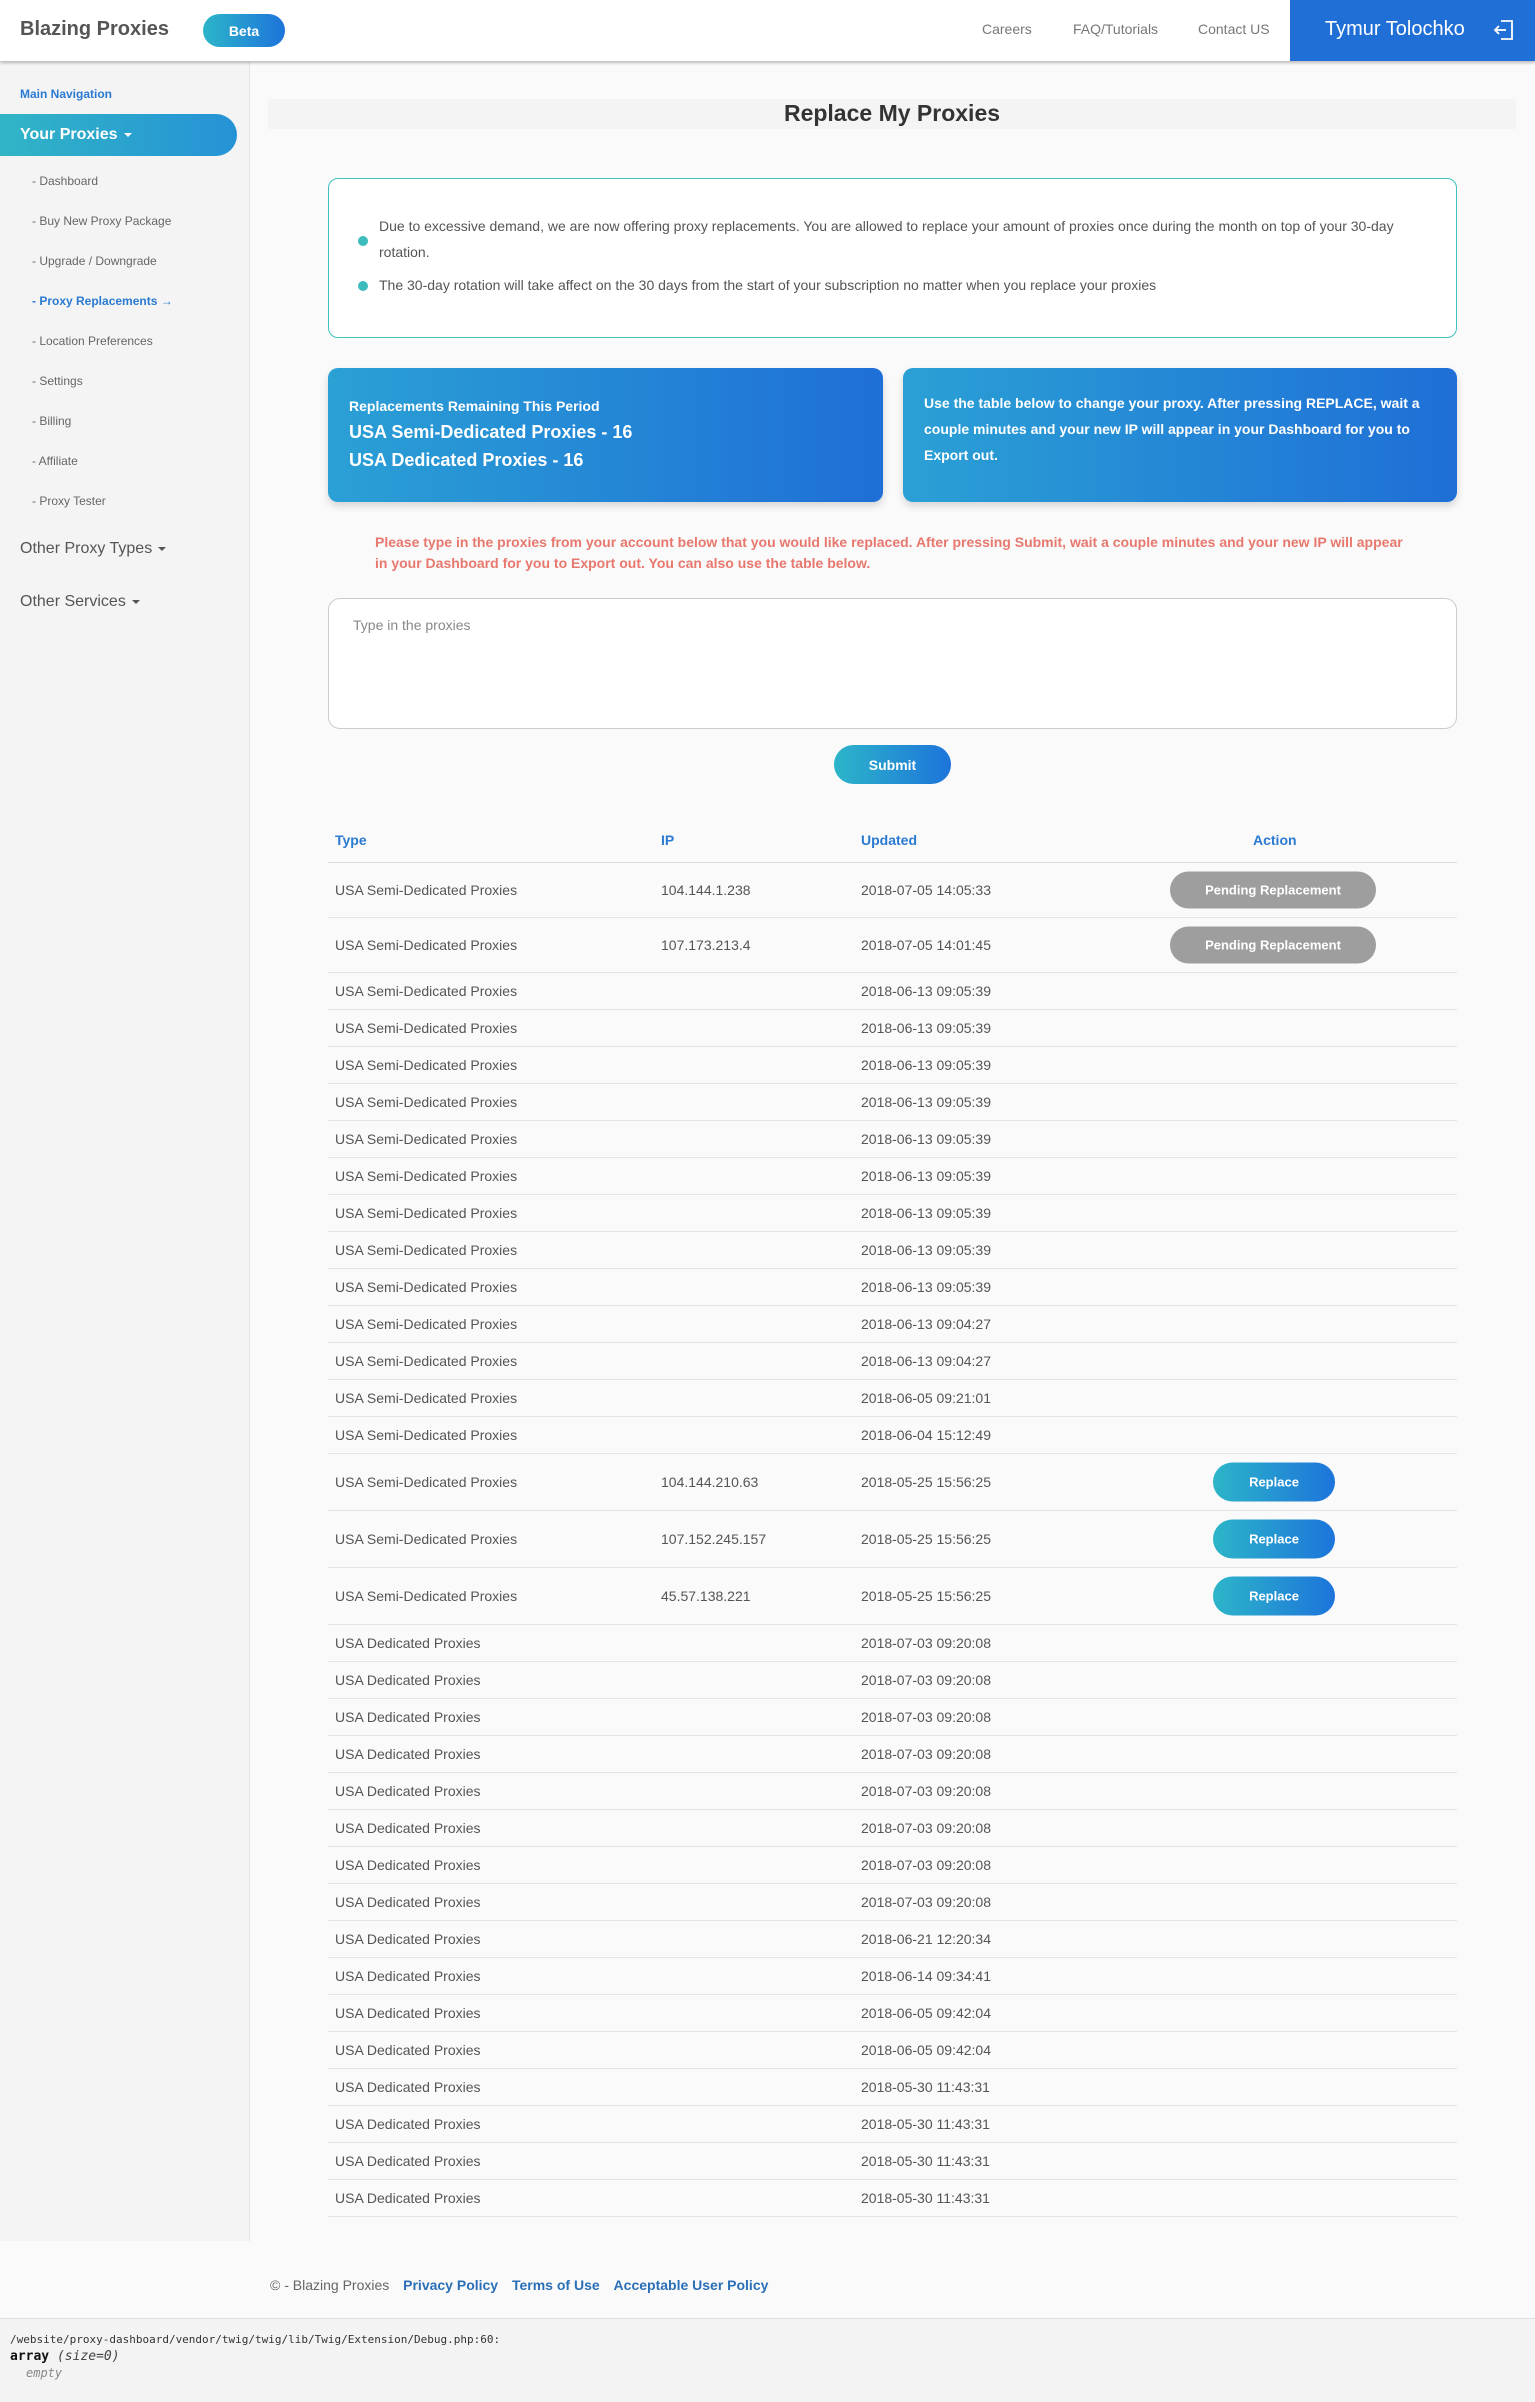  I want to click on column-header-action: Action, so click(1275, 840).